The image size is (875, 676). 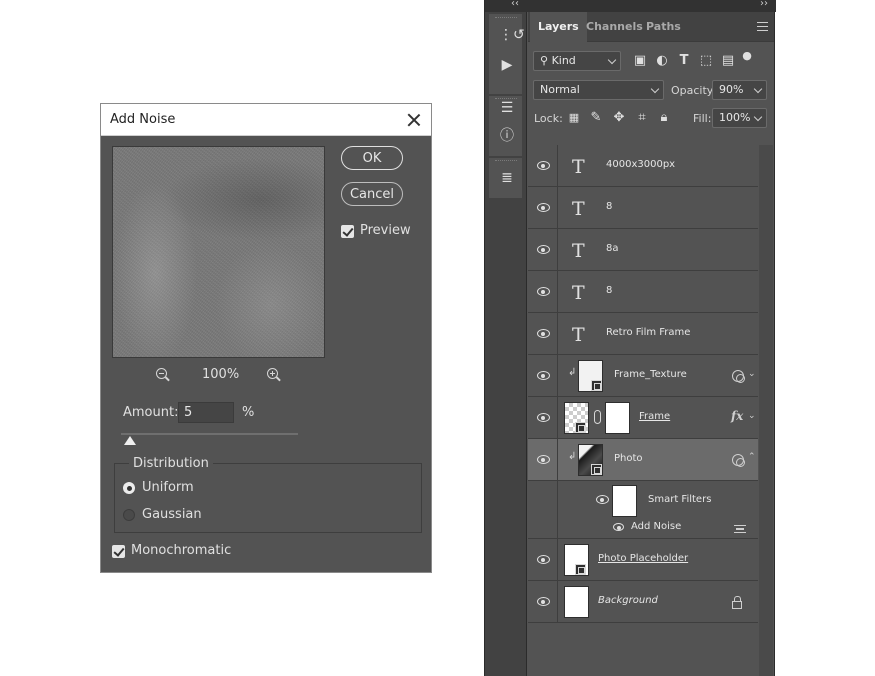 I want to click on amount-input: 5, so click(x=206, y=412).